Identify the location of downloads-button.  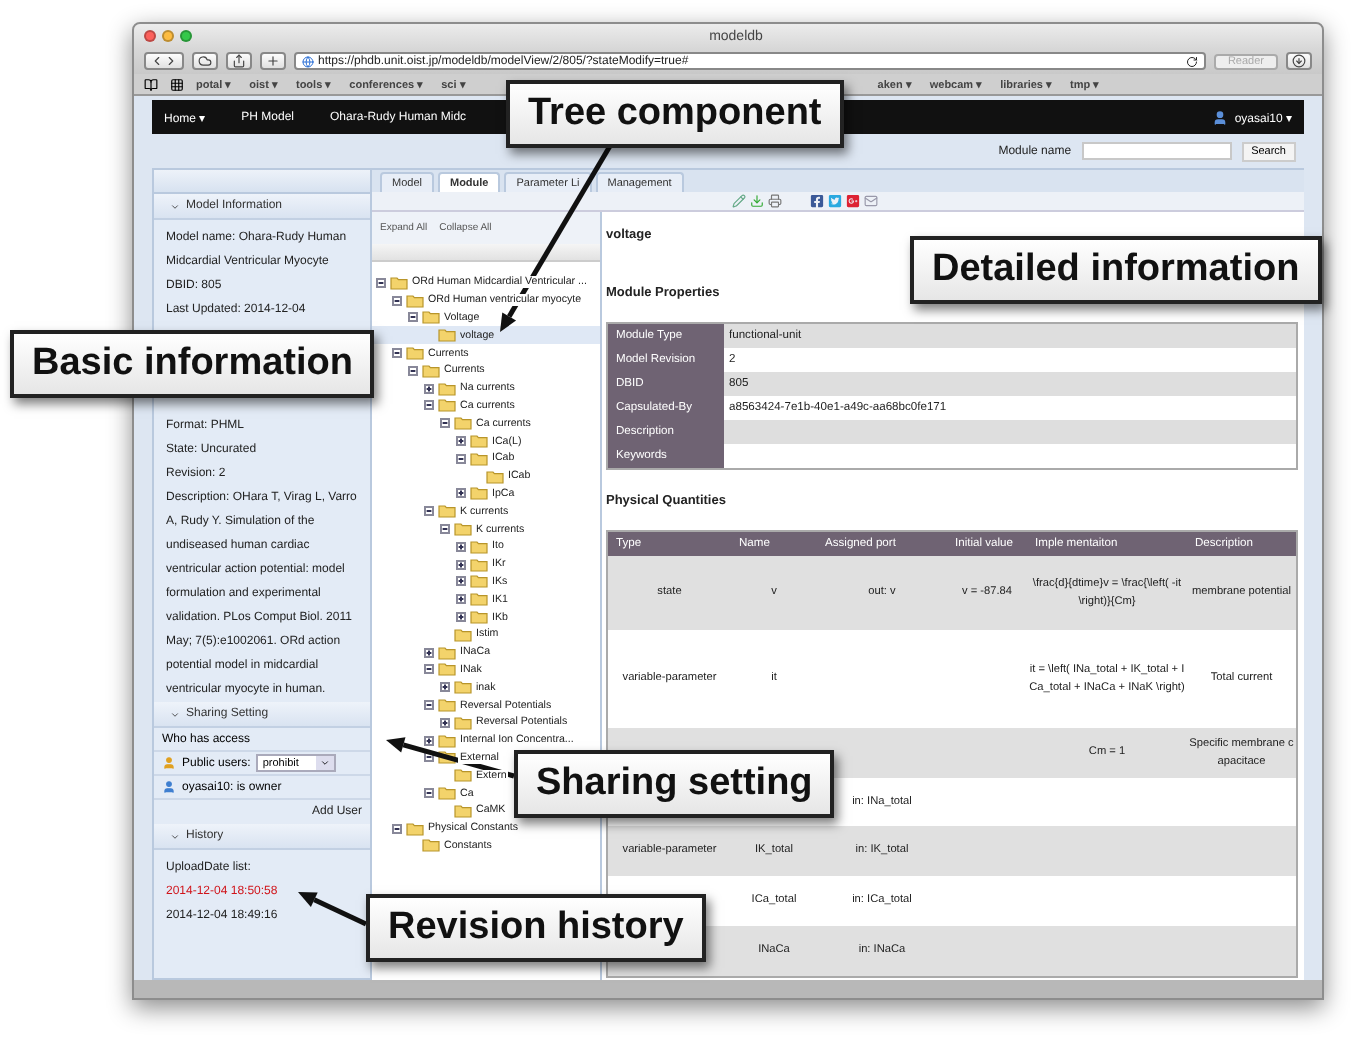
(1299, 61).